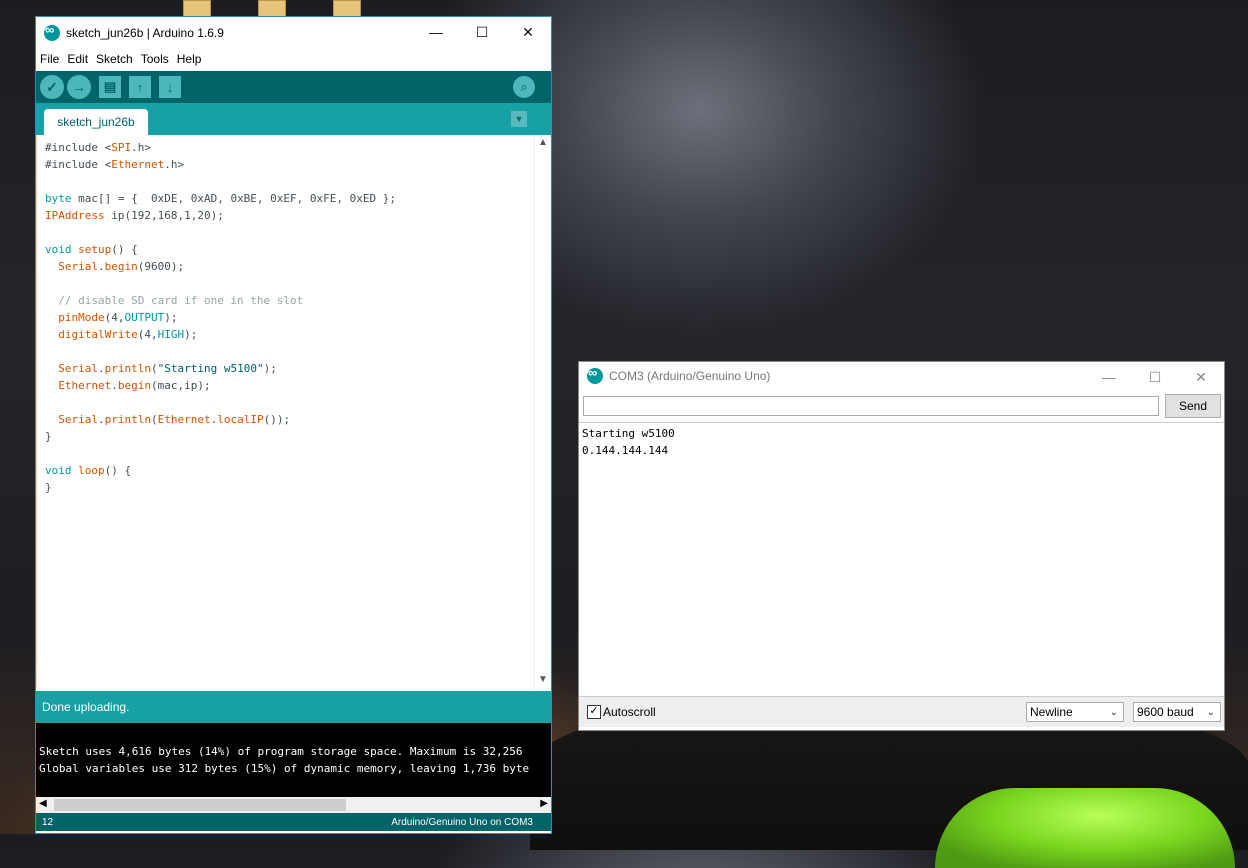 The height and width of the screenshot is (868, 1248). I want to click on menu-file: File, so click(49, 59).